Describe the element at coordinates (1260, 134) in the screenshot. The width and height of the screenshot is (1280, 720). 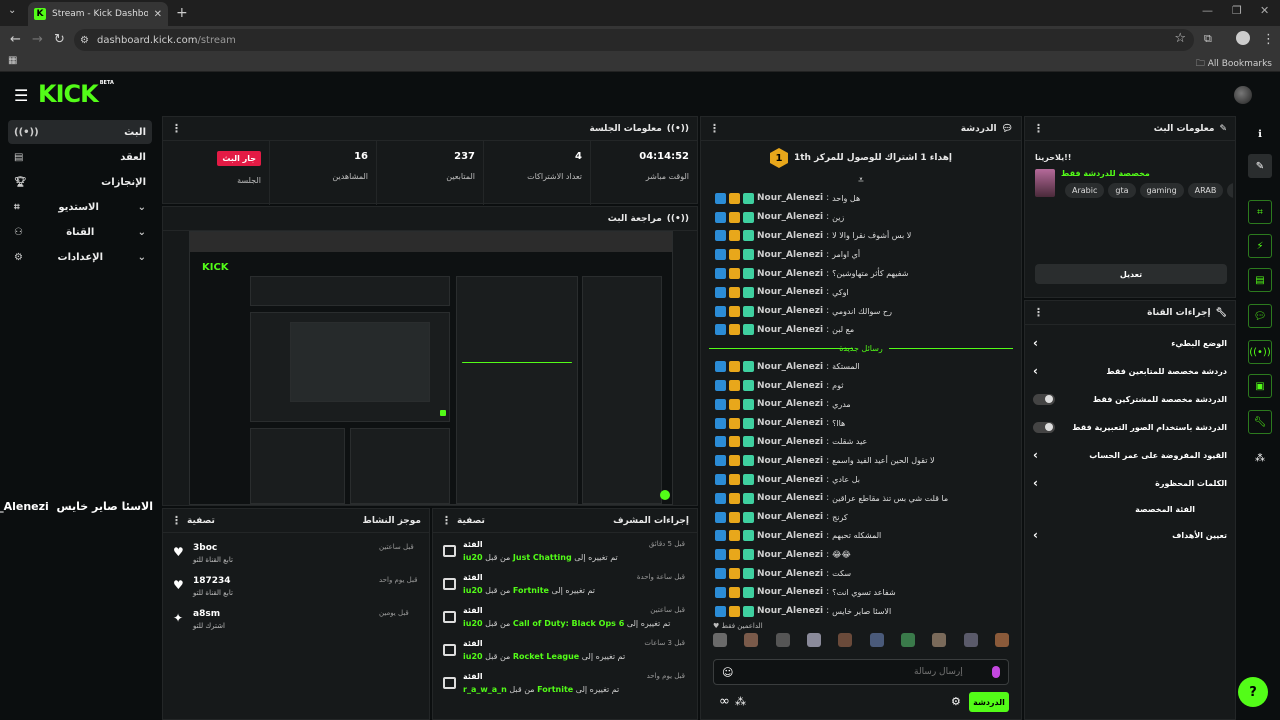
I see `info-icon: ℹ` at that location.